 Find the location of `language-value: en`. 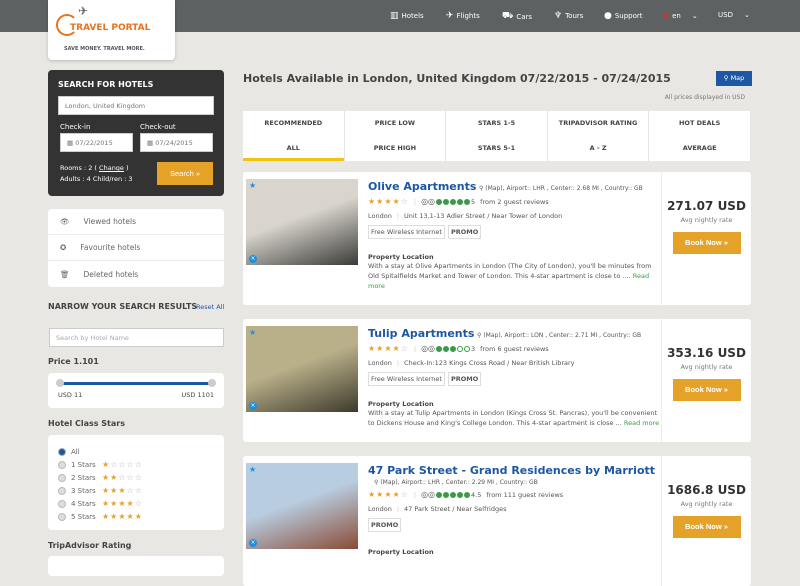

language-value: en is located at coordinates (676, 16).